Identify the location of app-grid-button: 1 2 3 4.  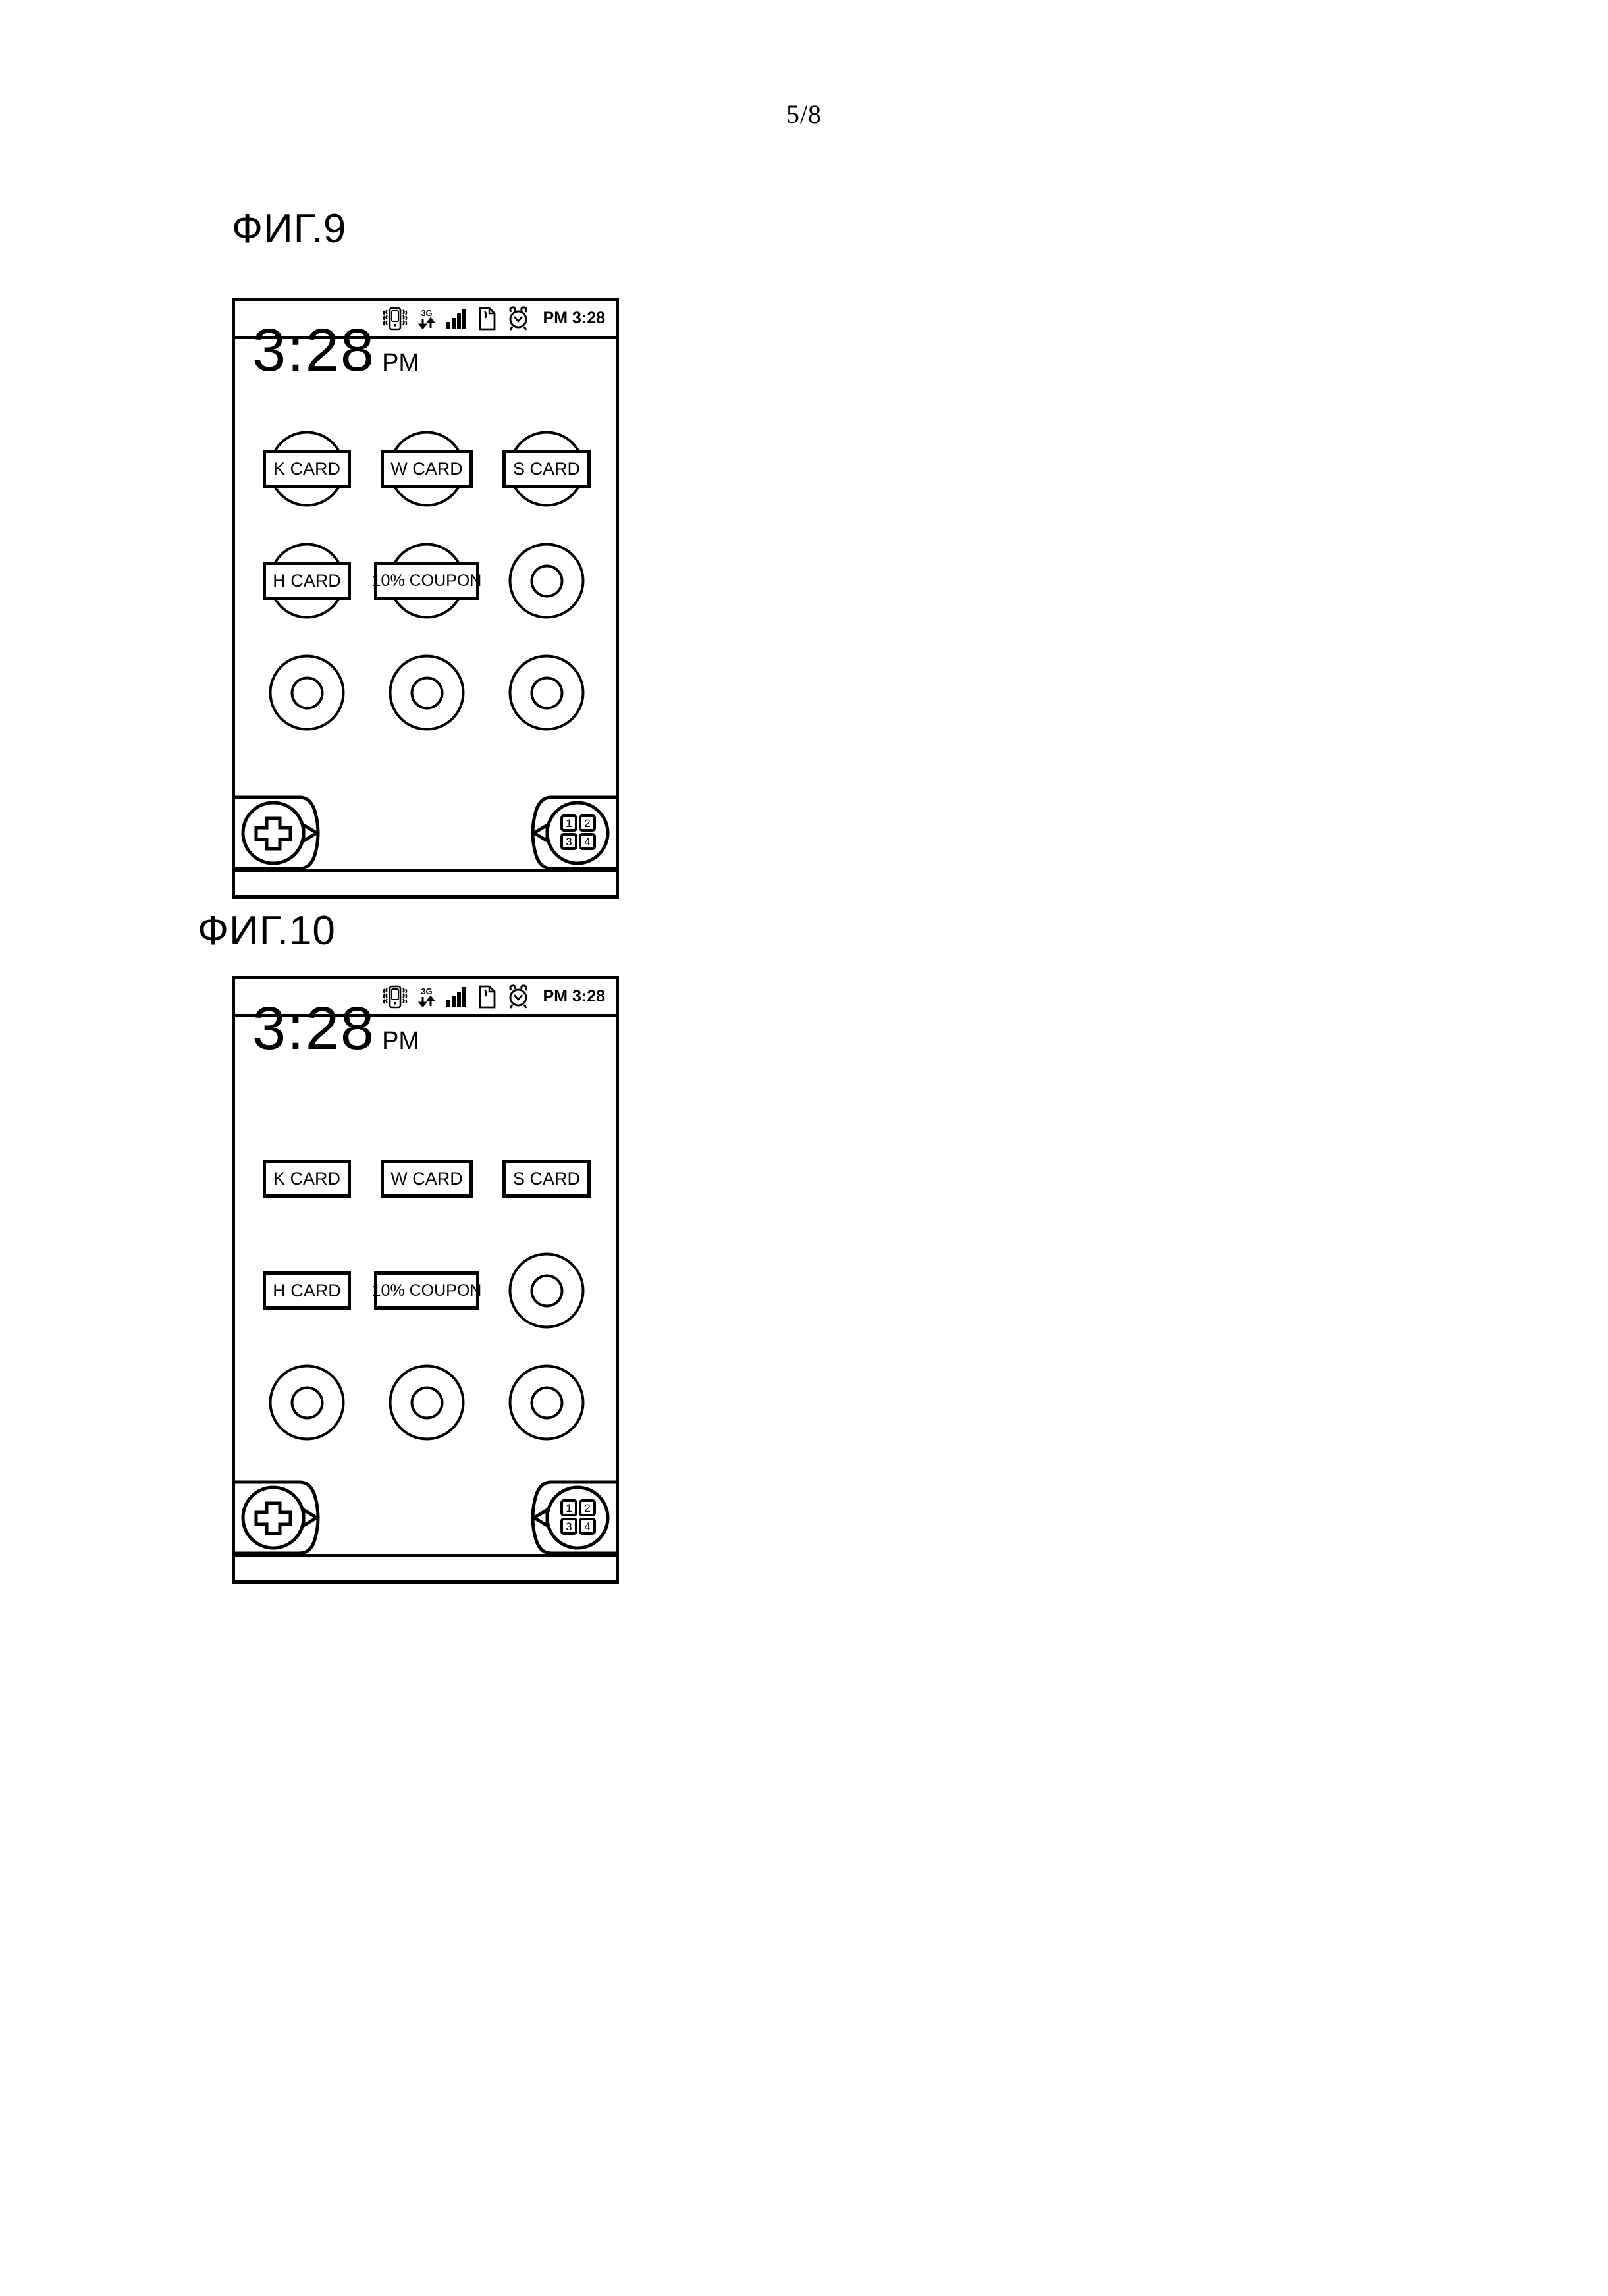
(570, 1517).